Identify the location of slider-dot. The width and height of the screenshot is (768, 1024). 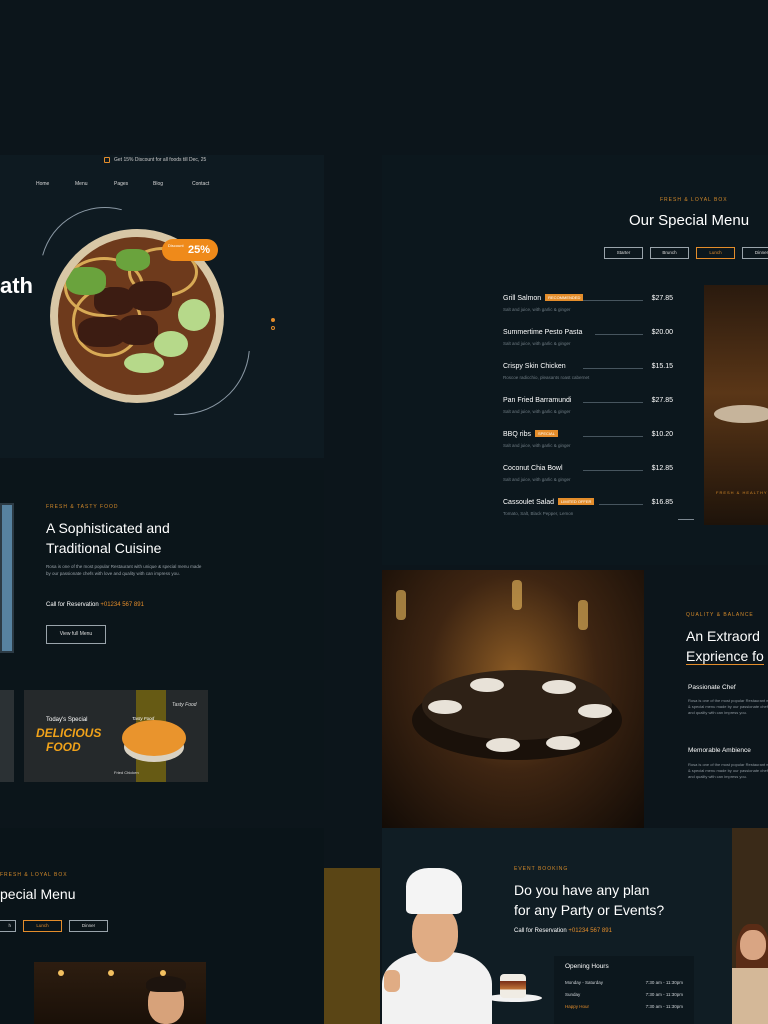
(273, 328).